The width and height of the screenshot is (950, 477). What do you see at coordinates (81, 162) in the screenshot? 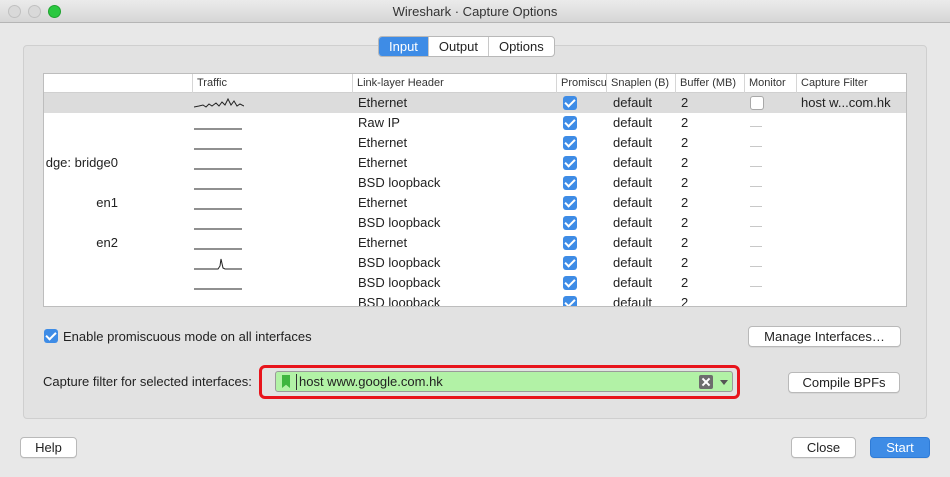
I see `interface-name: dge: bridge0` at bounding box center [81, 162].